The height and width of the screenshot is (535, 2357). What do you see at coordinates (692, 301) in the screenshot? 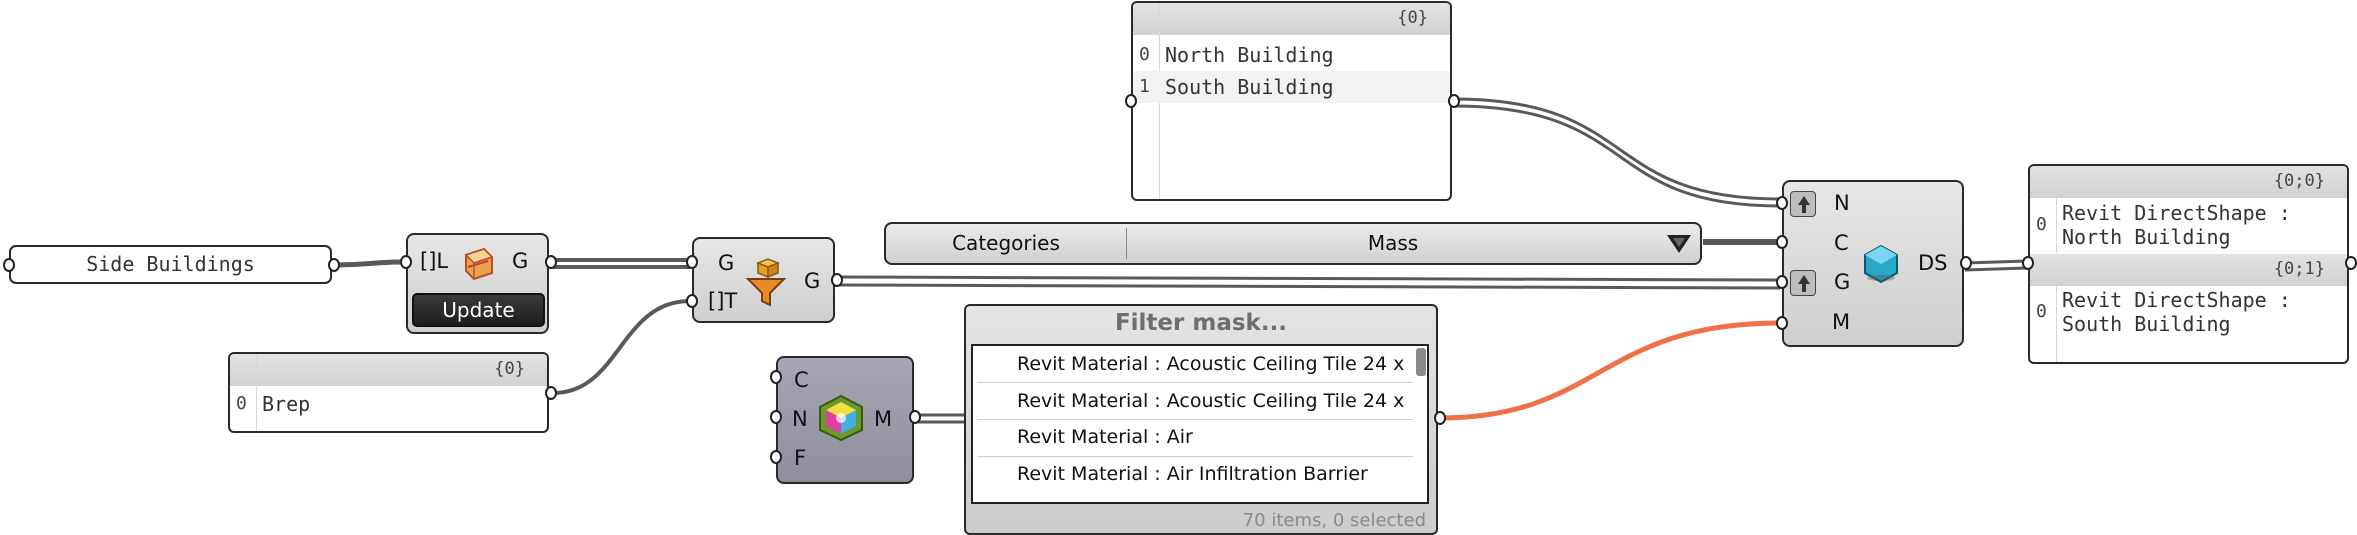
I see `filter-input-t-grip` at bounding box center [692, 301].